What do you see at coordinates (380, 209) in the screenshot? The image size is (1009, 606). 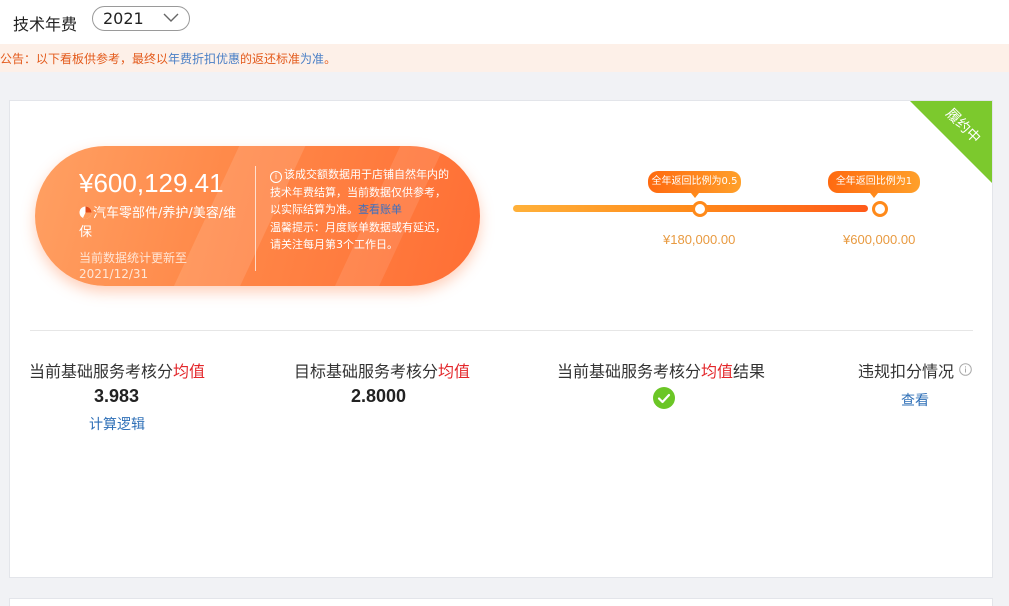 I see `view-bill-link: 查看账单` at bounding box center [380, 209].